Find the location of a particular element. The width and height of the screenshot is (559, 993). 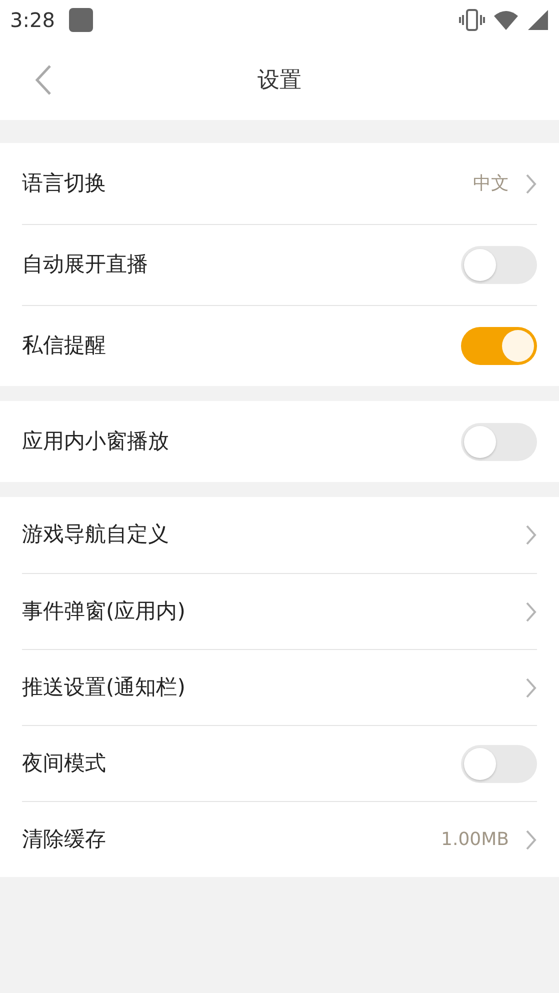

setting-label: 游戏导航自定义 is located at coordinates (95, 534).